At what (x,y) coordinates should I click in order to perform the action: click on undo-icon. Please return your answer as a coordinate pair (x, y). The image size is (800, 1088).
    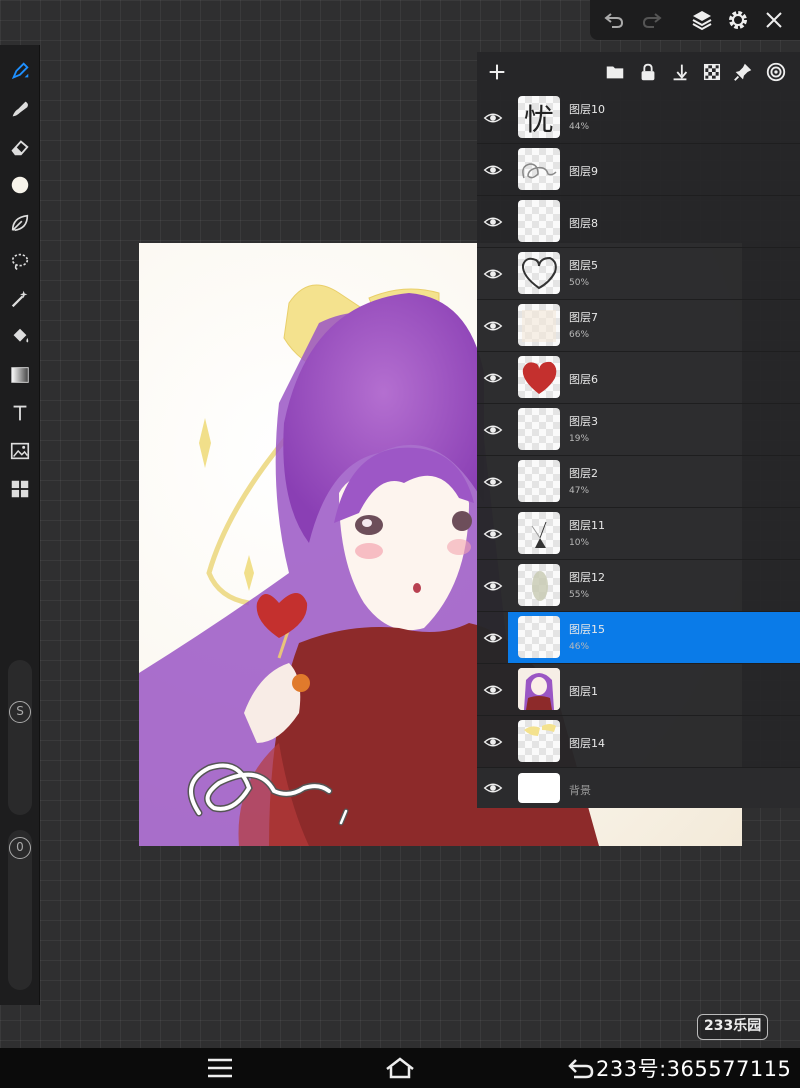
    Looking at the image, I should click on (614, 20).